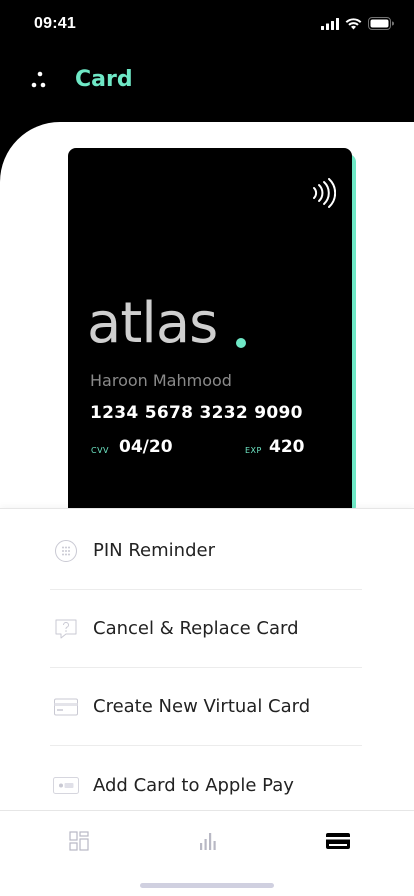  Describe the element at coordinates (253, 450) in the screenshot. I see `exp-label: EXP` at that location.